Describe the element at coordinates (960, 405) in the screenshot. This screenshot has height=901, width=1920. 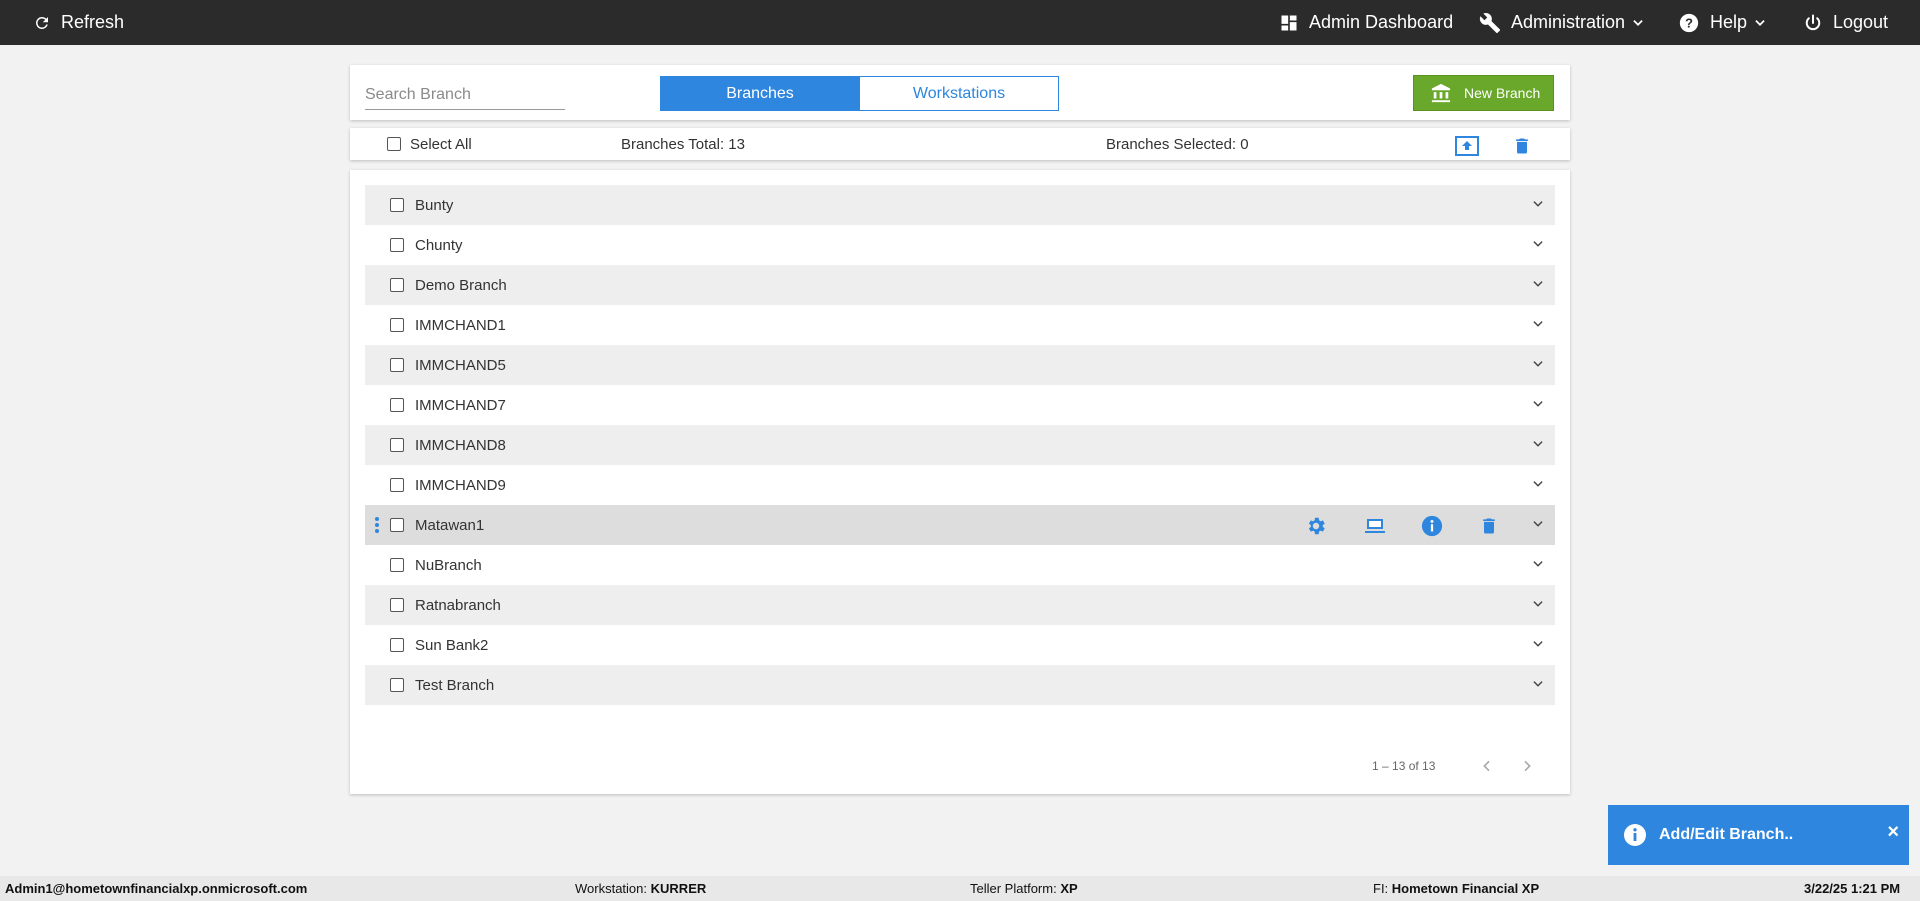
I see `list-item: IMMCHAND7` at that location.